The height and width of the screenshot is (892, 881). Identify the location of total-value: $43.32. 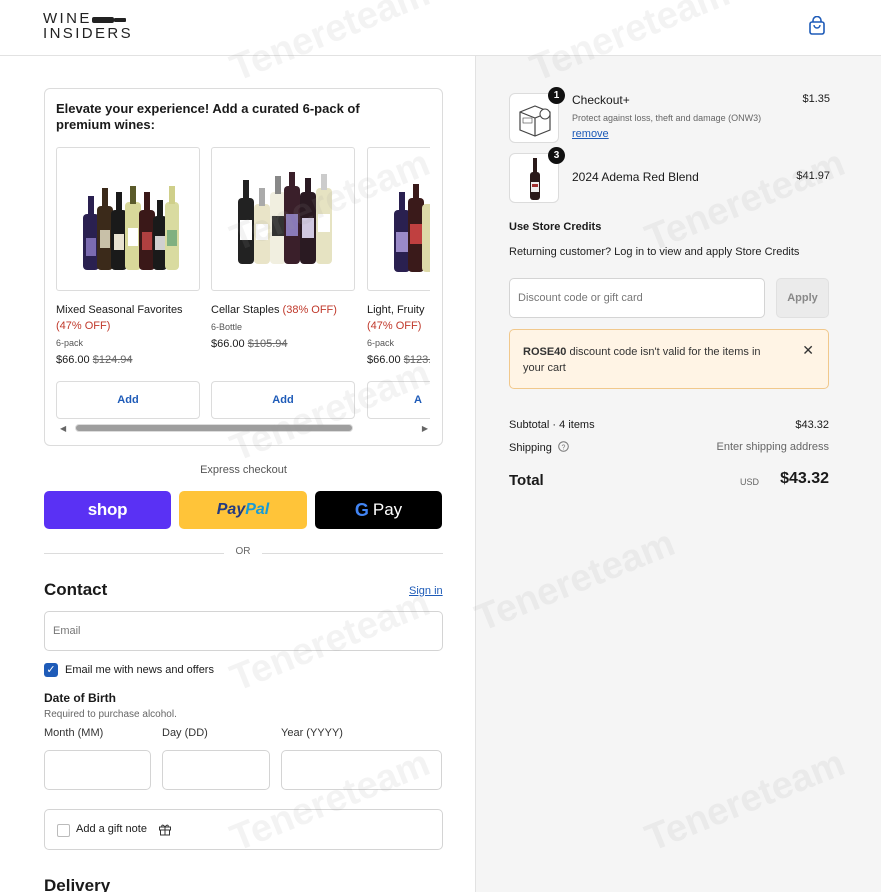
(804, 478).